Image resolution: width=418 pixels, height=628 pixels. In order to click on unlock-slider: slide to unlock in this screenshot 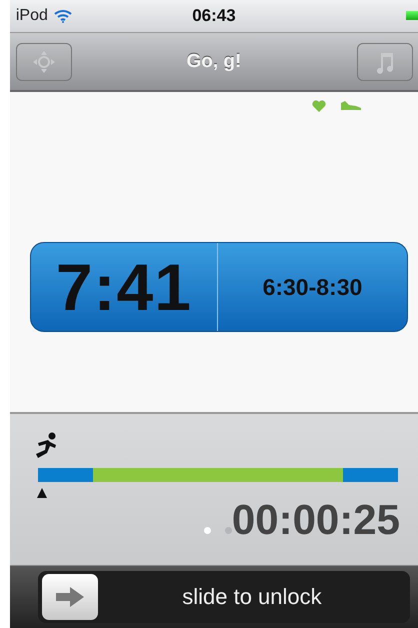, I will do `click(224, 597)`.